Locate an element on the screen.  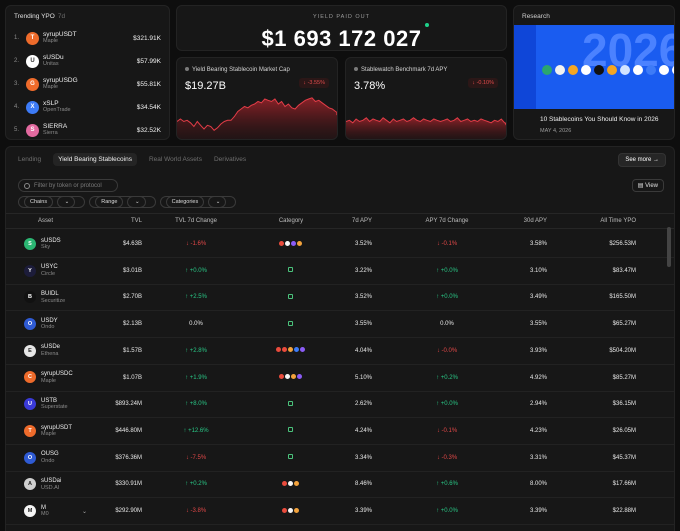
research-article-title: 10 Stablecoins You Should Know in 2026 is located at coordinates (599, 119).